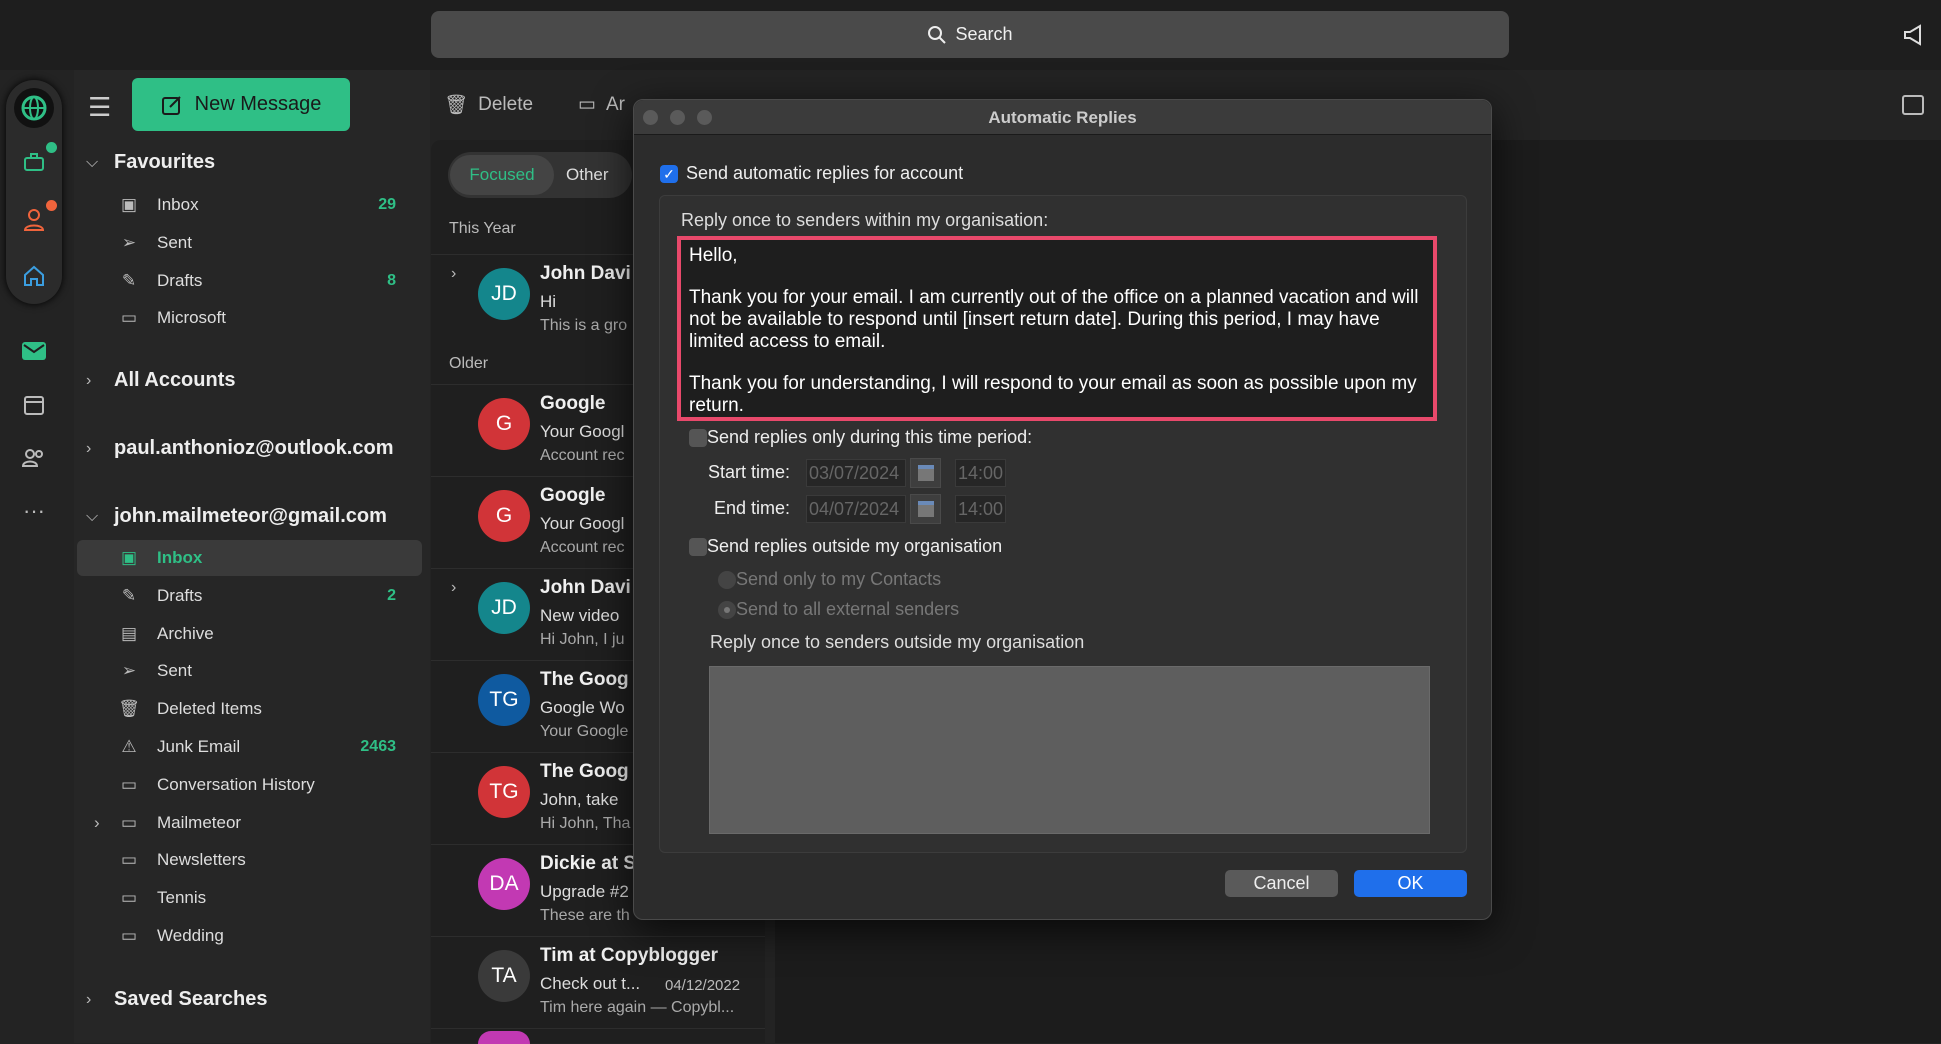 The image size is (1941, 1044). Describe the element at coordinates (249, 747) in the screenshot. I see `folder-item: ⚠︎ Junk Email 2463` at that location.